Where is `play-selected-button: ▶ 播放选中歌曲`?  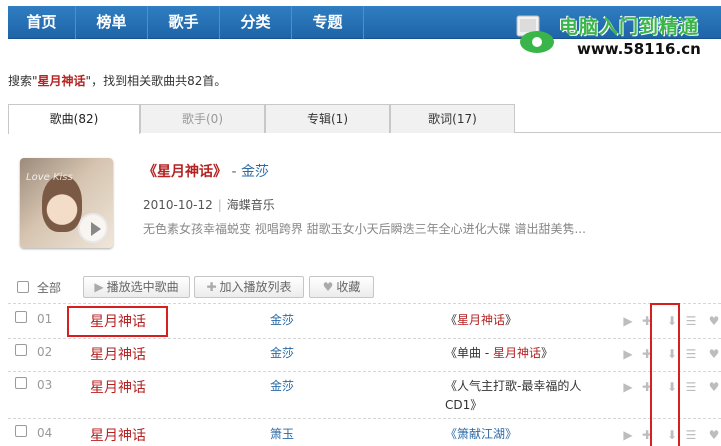 play-selected-button: ▶ 播放选中歌曲 is located at coordinates (136, 287).